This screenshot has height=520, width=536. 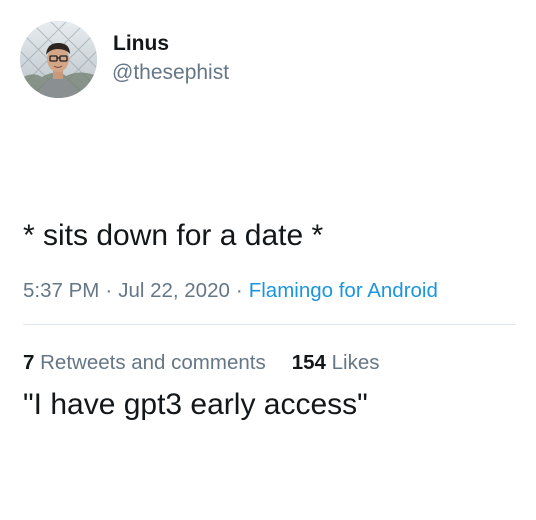 I want to click on user-handle: @thesephist, so click(x=170, y=73).